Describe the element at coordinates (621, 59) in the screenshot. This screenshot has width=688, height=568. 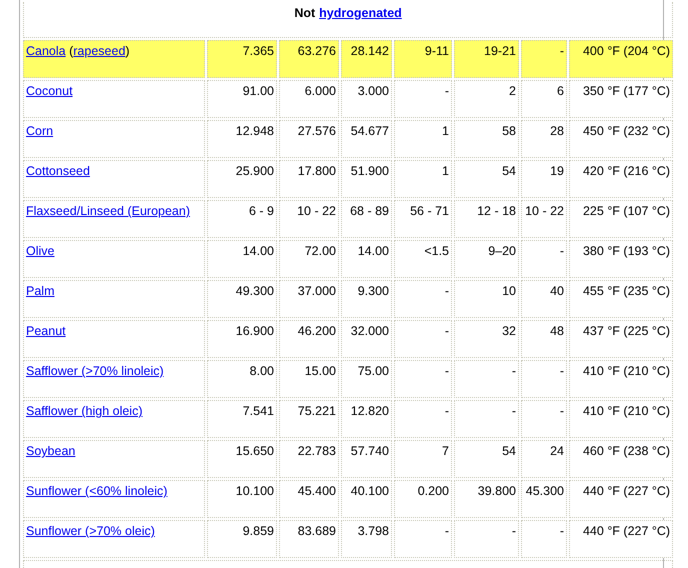
I see `table-cell: 400 °F (204 °C)` at that location.